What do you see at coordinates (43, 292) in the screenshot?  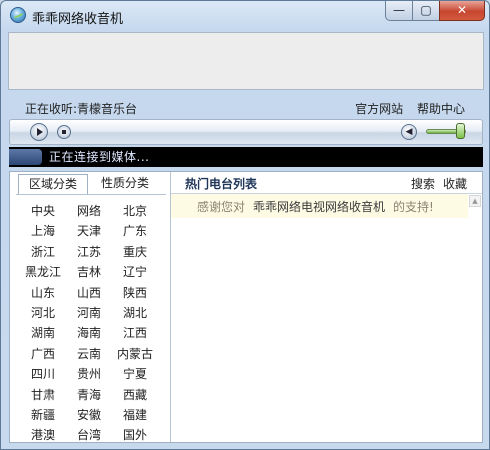 I see `region-item: 山东` at bounding box center [43, 292].